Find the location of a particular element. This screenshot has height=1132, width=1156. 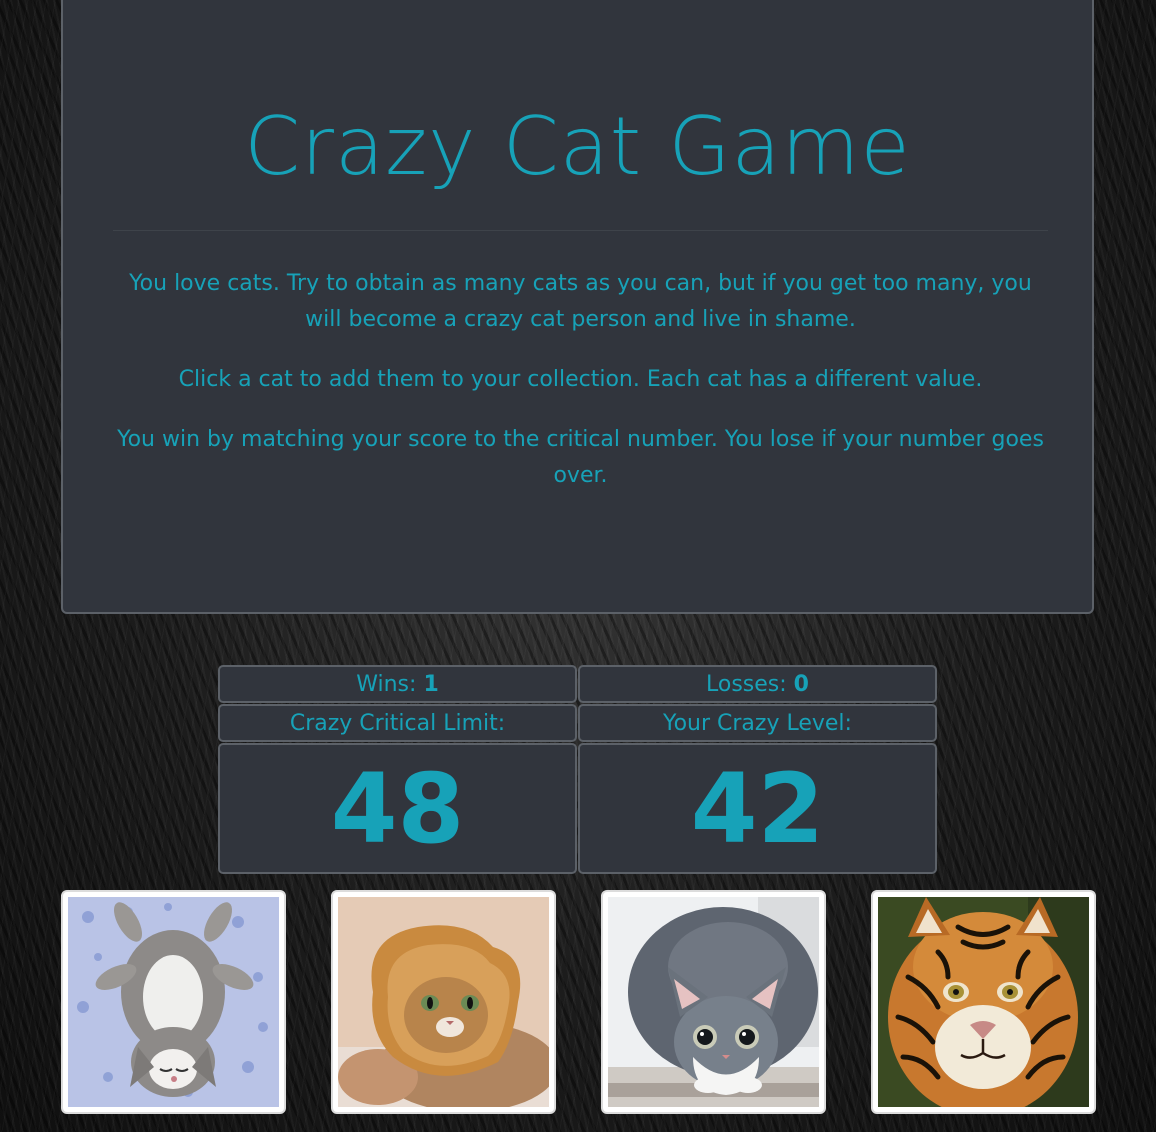

divider is located at coordinates (580, 230).